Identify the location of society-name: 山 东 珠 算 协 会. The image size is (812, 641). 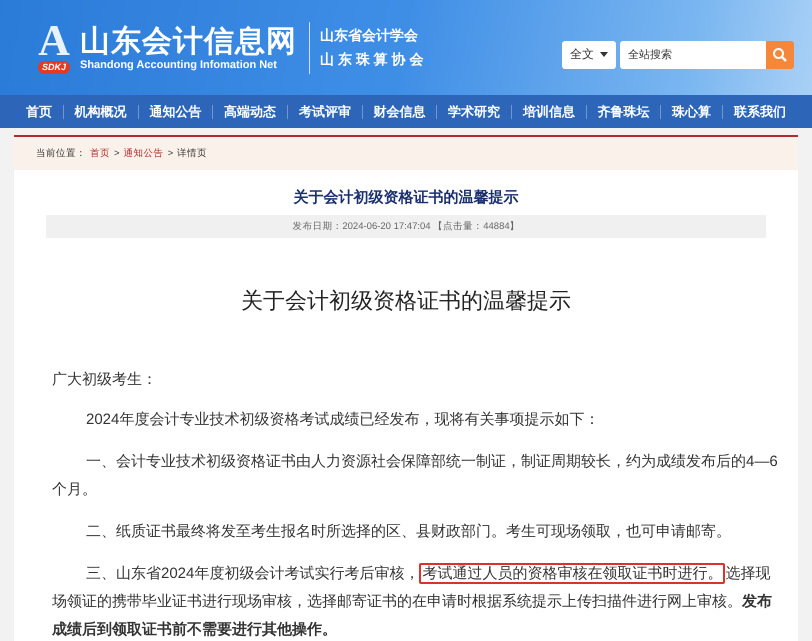
(372, 59).